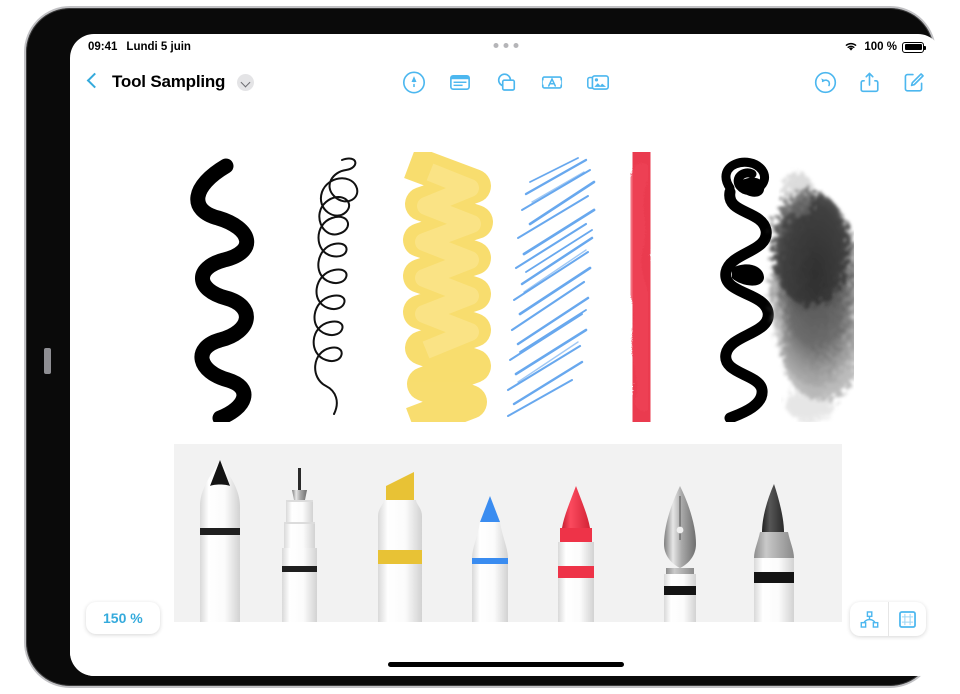  I want to click on battery-percent: 100 %, so click(880, 47).